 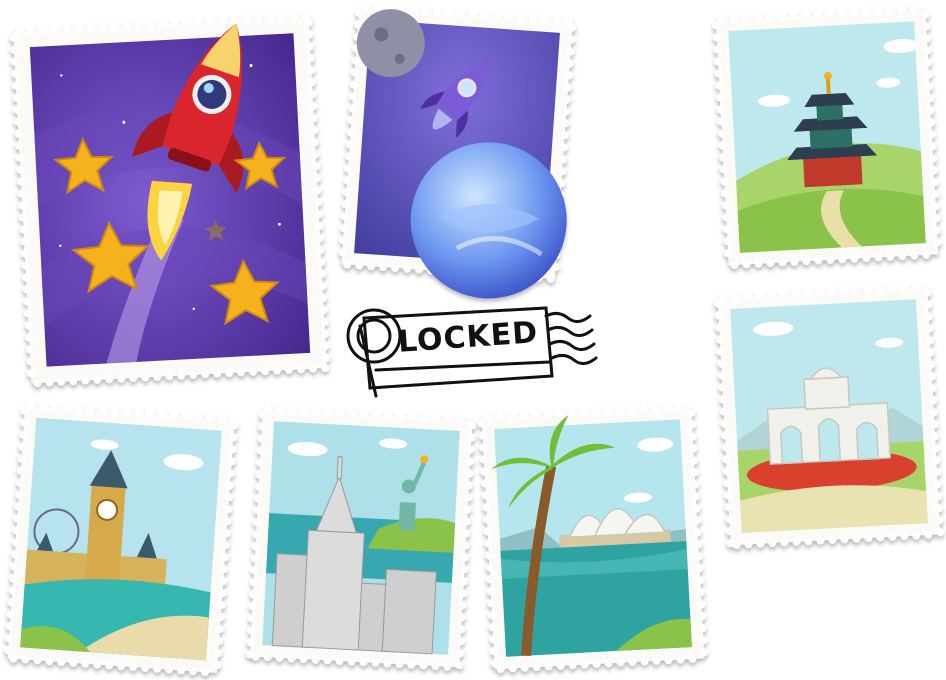 I want to click on stamp-sydney-opera, so click(x=593, y=538).